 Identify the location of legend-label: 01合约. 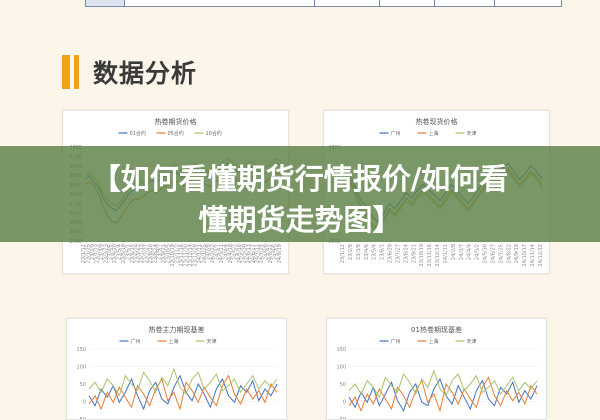
(138, 133).